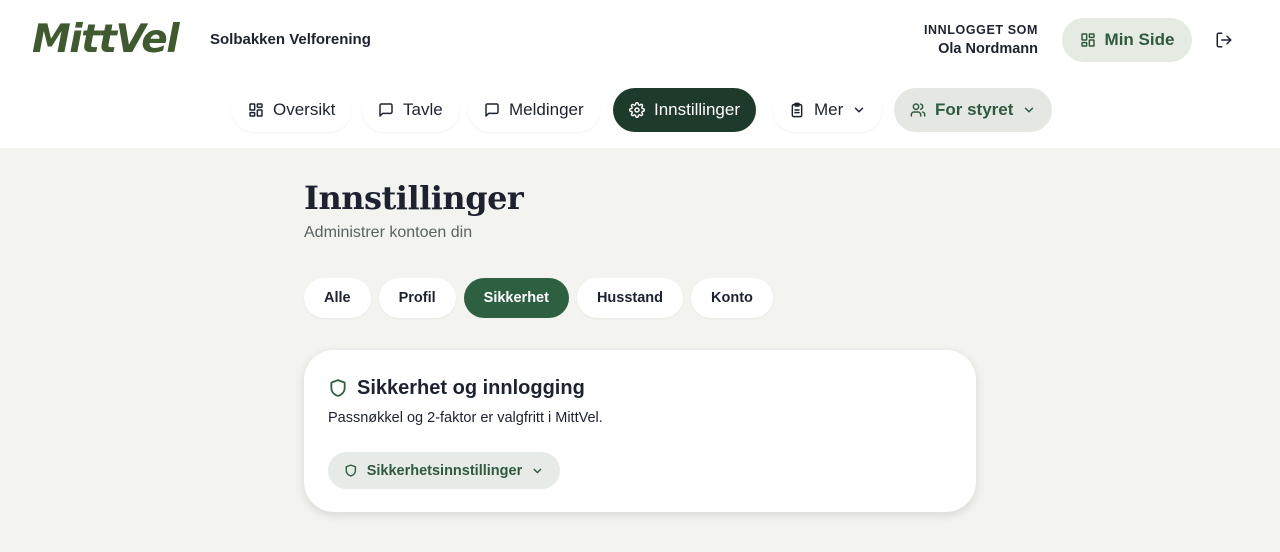 The image size is (1280, 552). What do you see at coordinates (106, 40) in the screenshot?
I see `app-logo: MittVel` at bounding box center [106, 40].